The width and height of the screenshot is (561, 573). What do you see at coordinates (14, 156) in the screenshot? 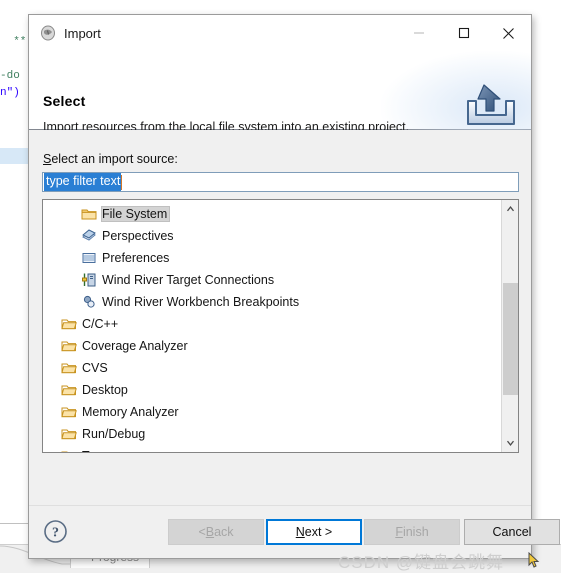
I see `editor-selected-line` at bounding box center [14, 156].